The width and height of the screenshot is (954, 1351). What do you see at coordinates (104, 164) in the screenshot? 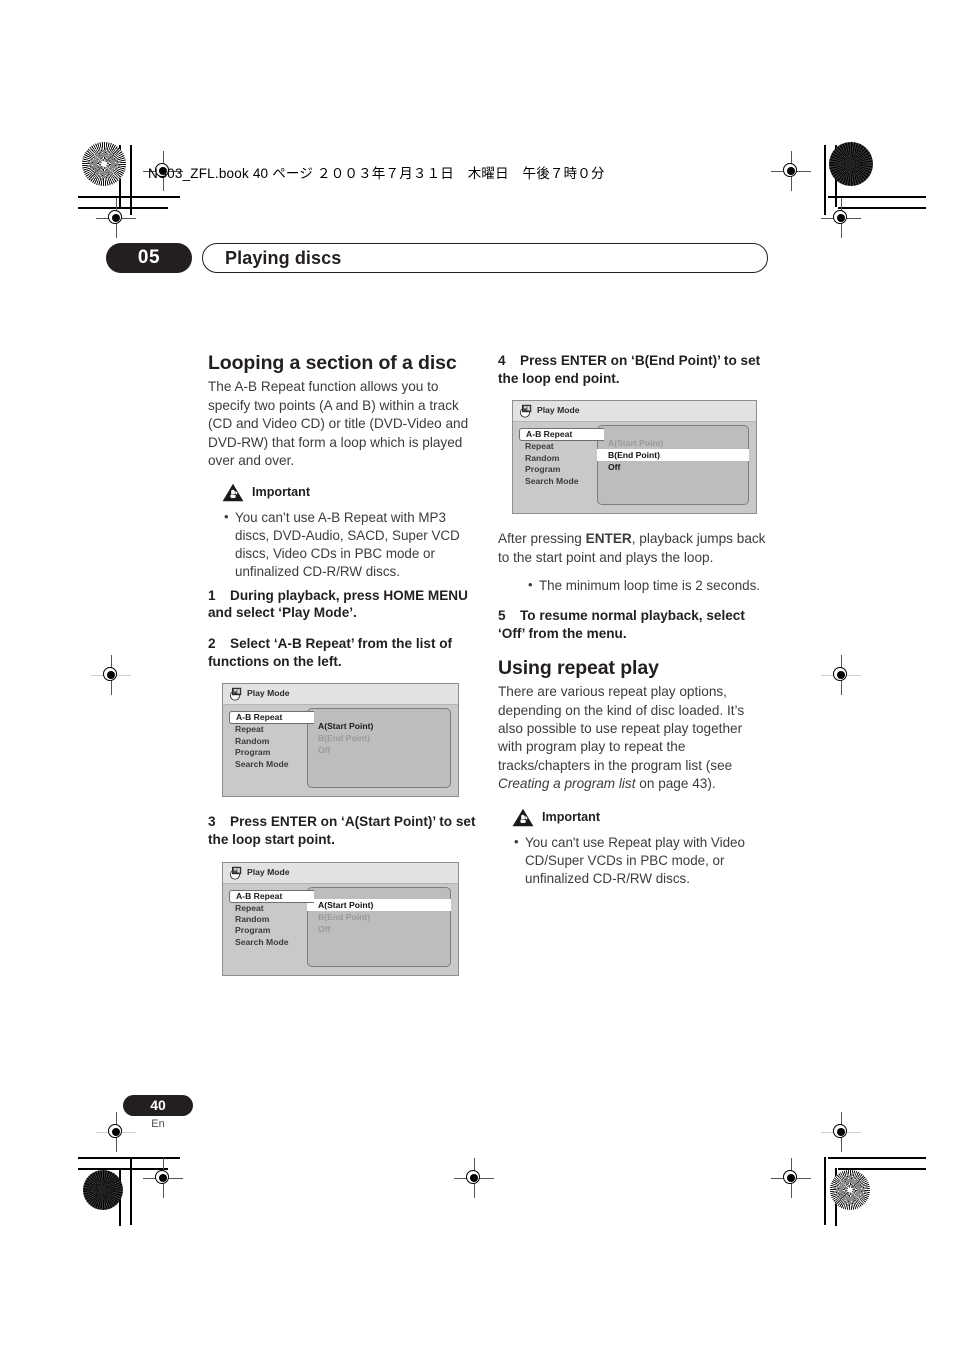
I see `registration-starburst-top-left` at bounding box center [104, 164].